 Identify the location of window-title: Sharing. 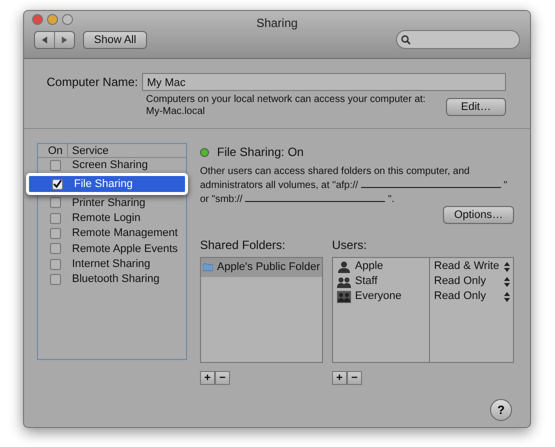
(277, 23).